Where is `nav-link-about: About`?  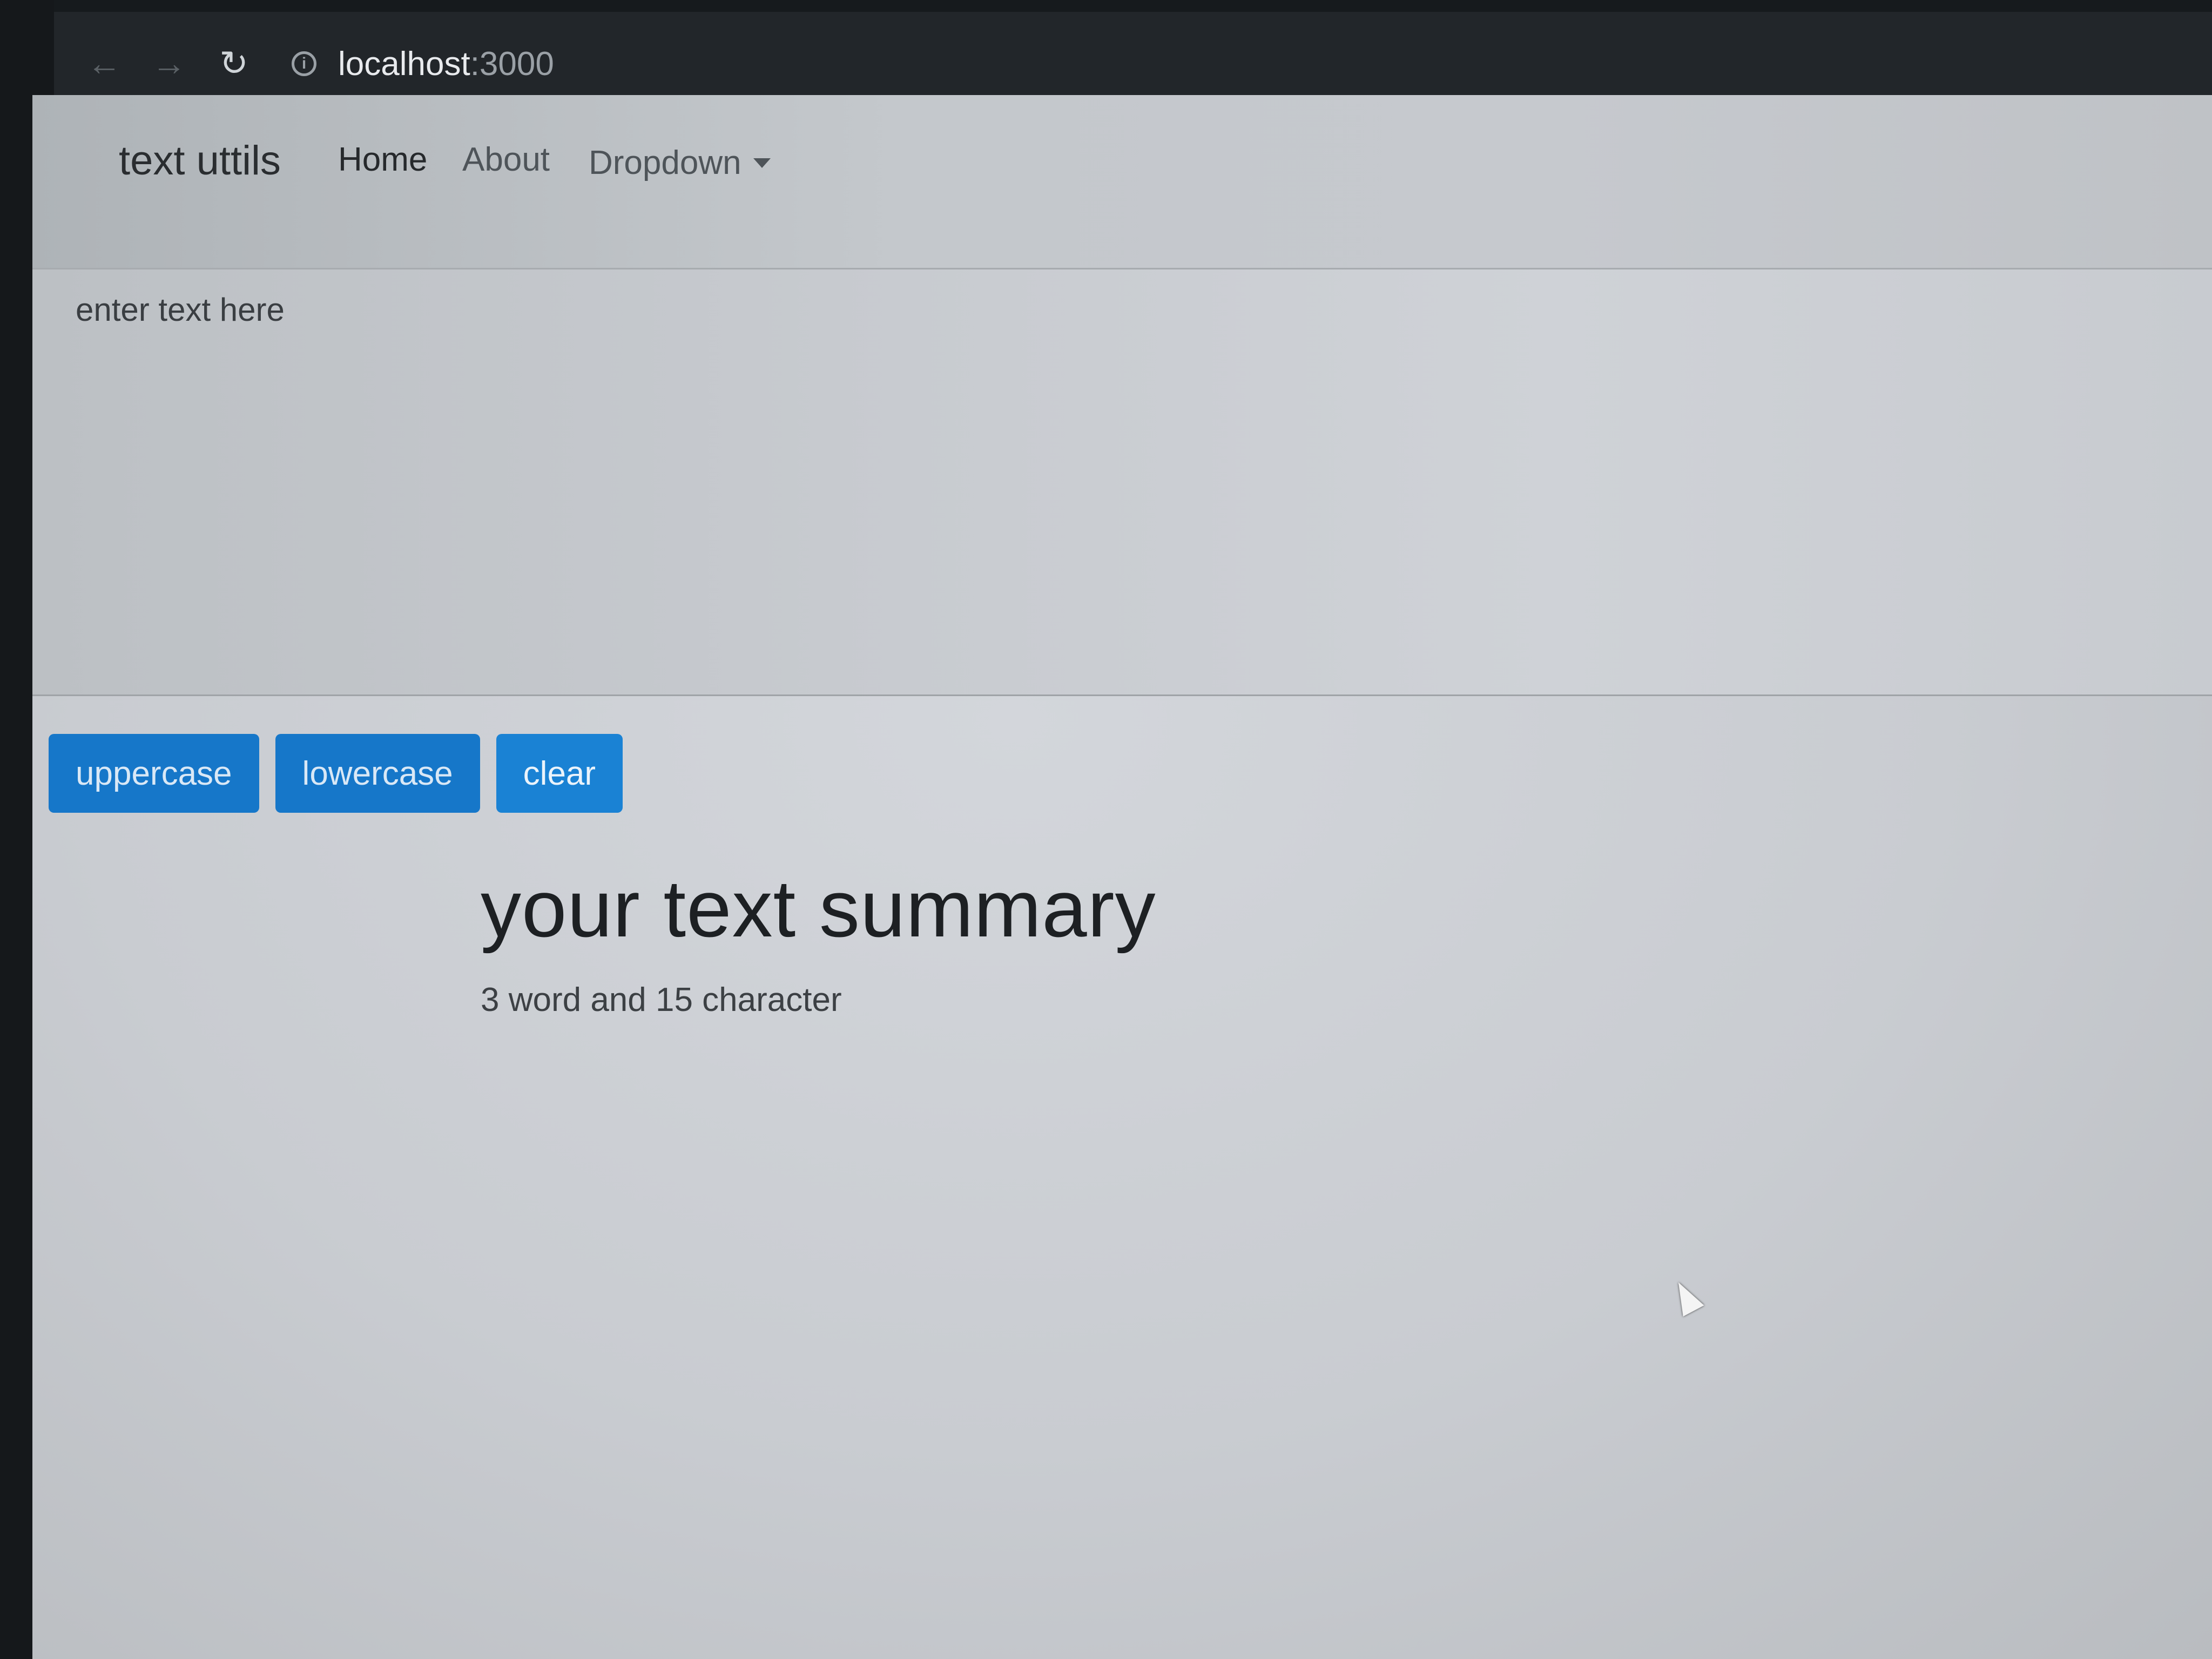 nav-link-about: About is located at coordinates (506, 159).